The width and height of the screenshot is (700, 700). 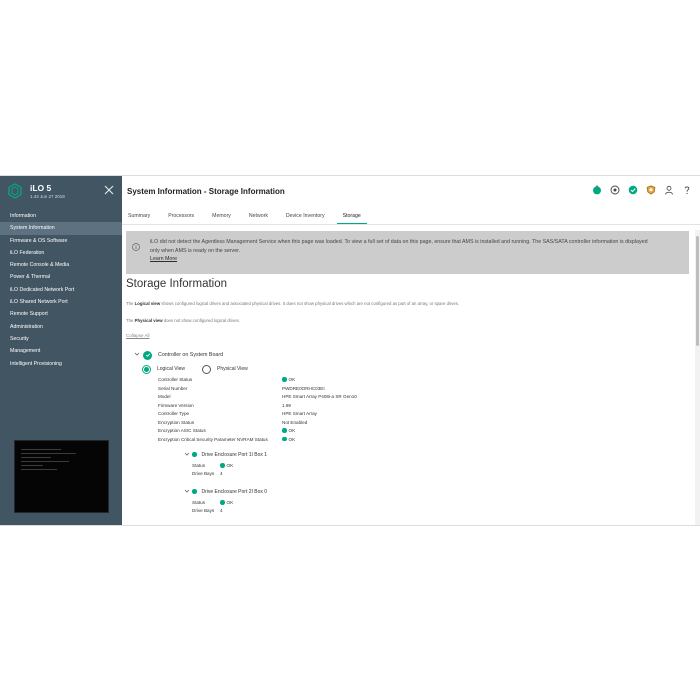 What do you see at coordinates (61, 327) in the screenshot?
I see `sidebar-item-administration: Administration` at bounding box center [61, 327].